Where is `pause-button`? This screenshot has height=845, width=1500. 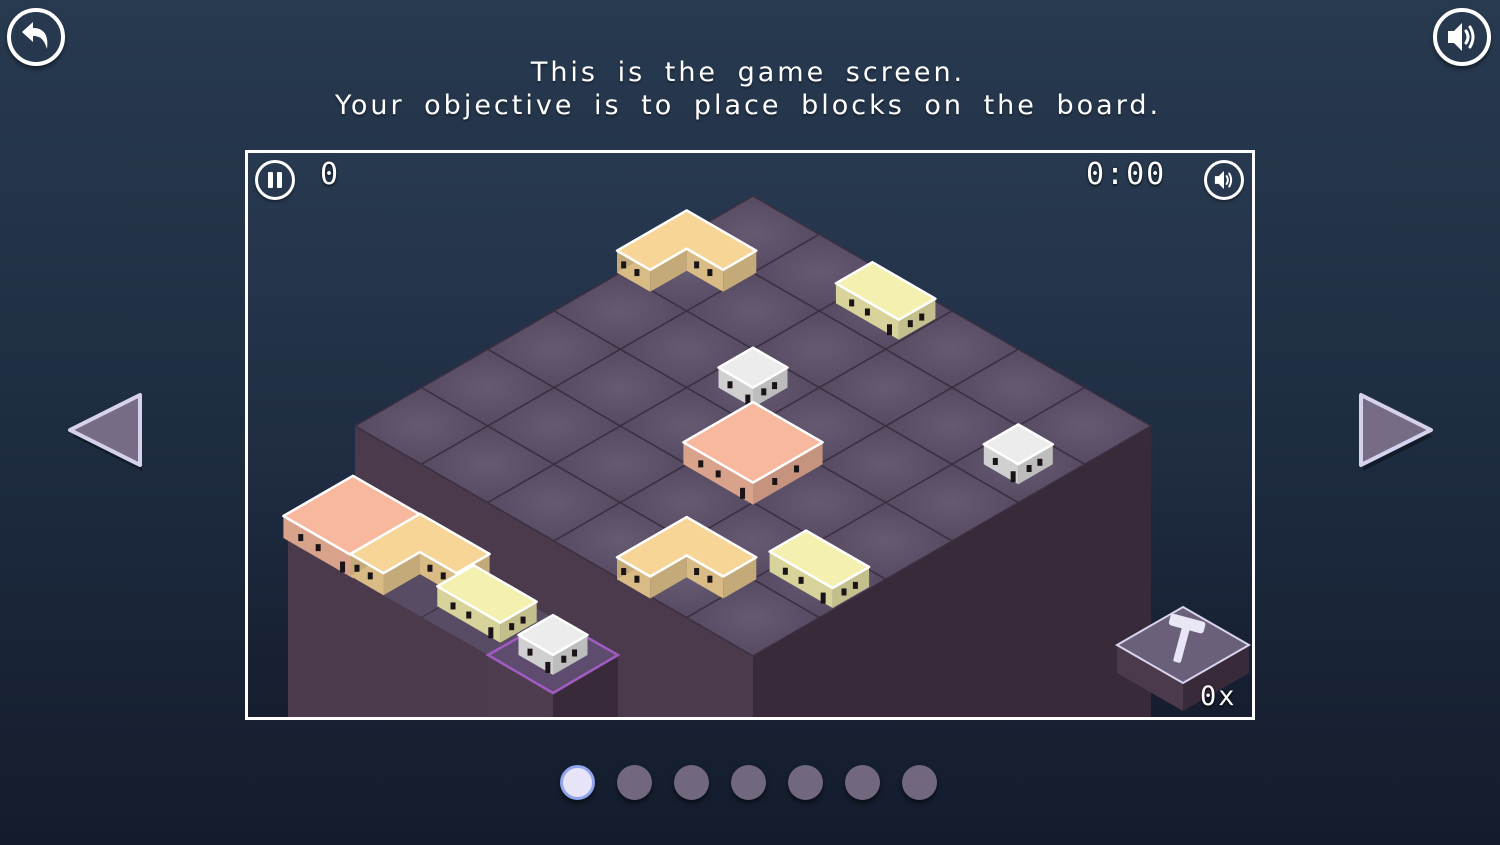
pause-button is located at coordinates (275, 180).